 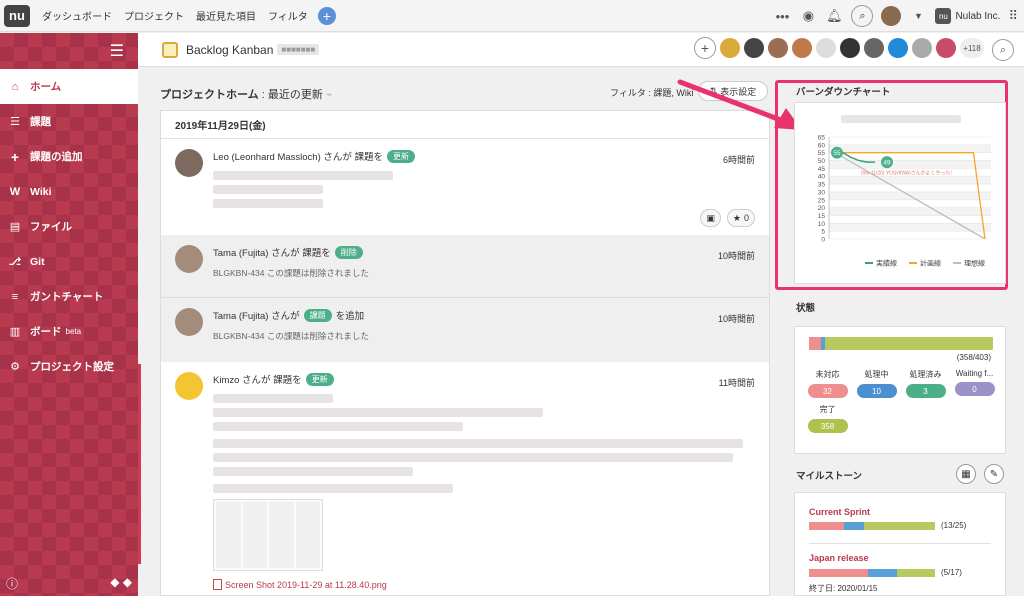 I want to click on divider, so click(x=900, y=543).